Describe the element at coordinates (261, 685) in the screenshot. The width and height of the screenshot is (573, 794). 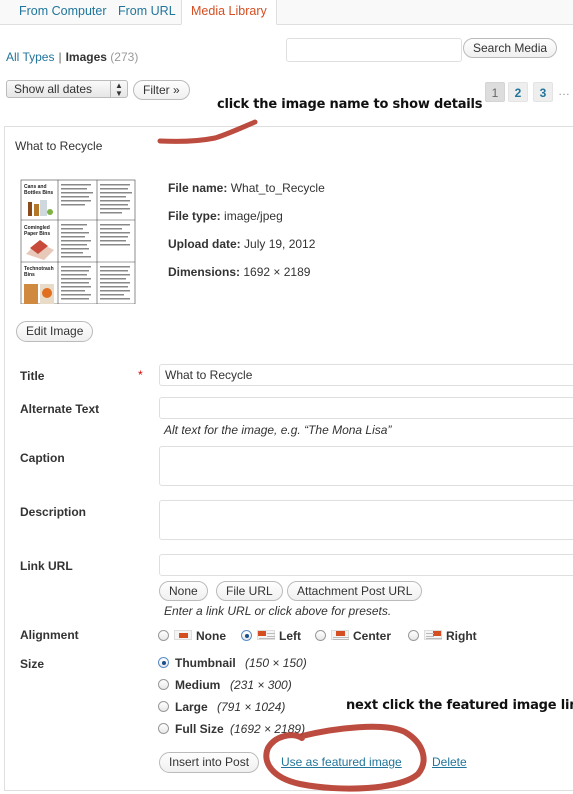
I see `size-medium-dims: (231 × 300)` at that location.